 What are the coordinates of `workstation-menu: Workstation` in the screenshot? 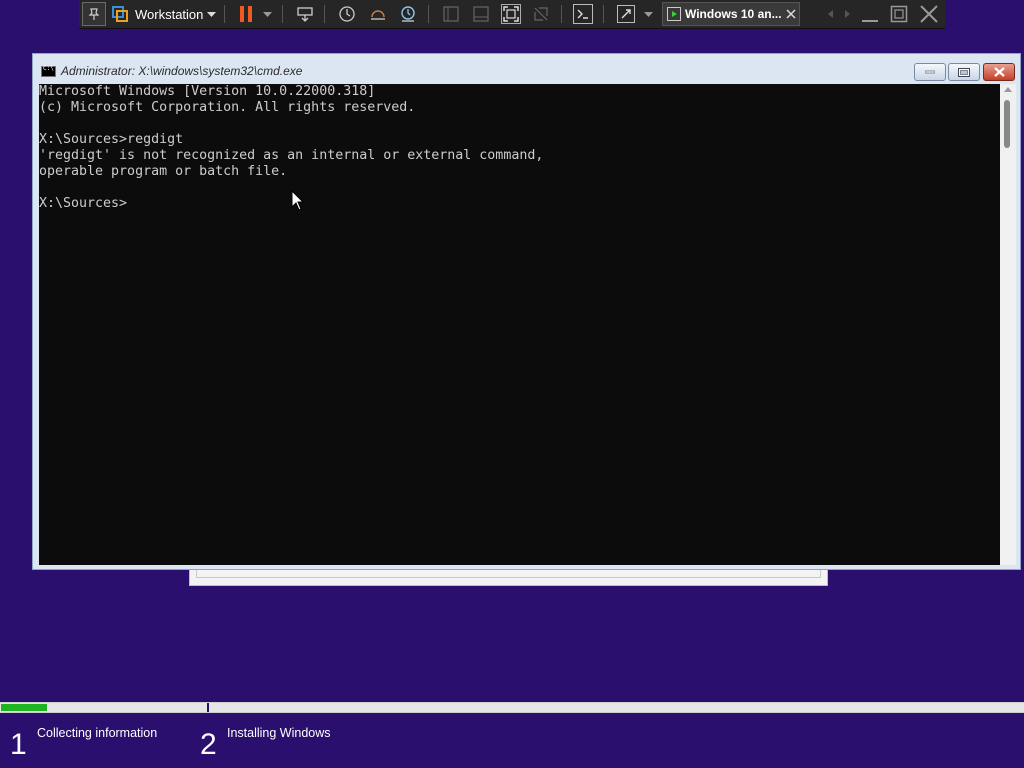 It's located at (175, 14).